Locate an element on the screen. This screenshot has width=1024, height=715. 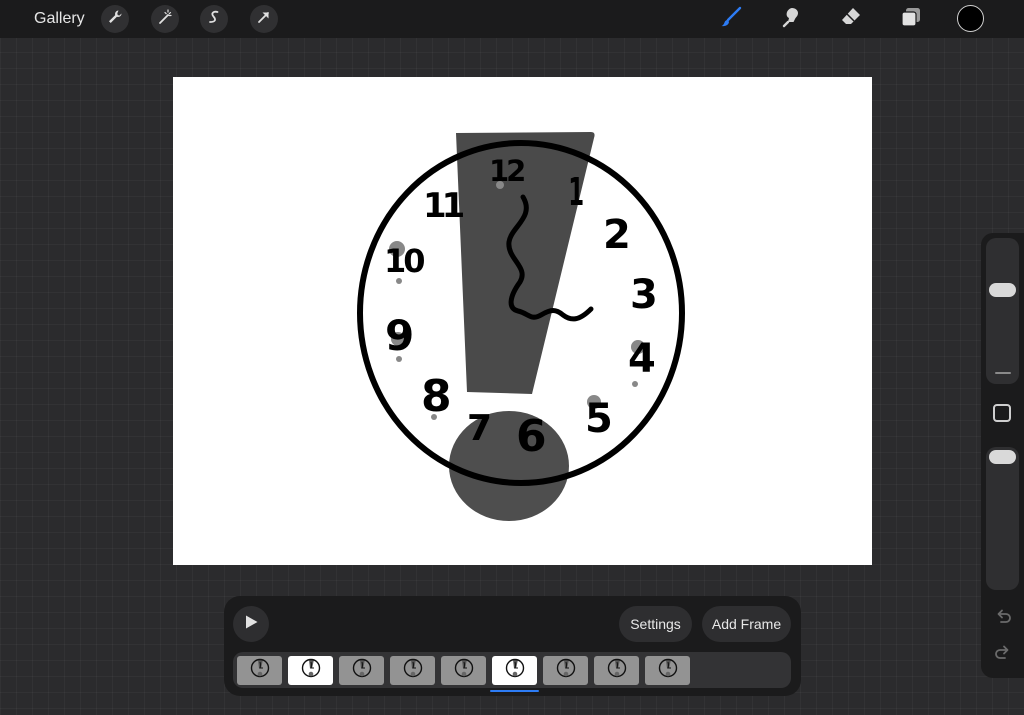
selection-button is located at coordinates (214, 19).